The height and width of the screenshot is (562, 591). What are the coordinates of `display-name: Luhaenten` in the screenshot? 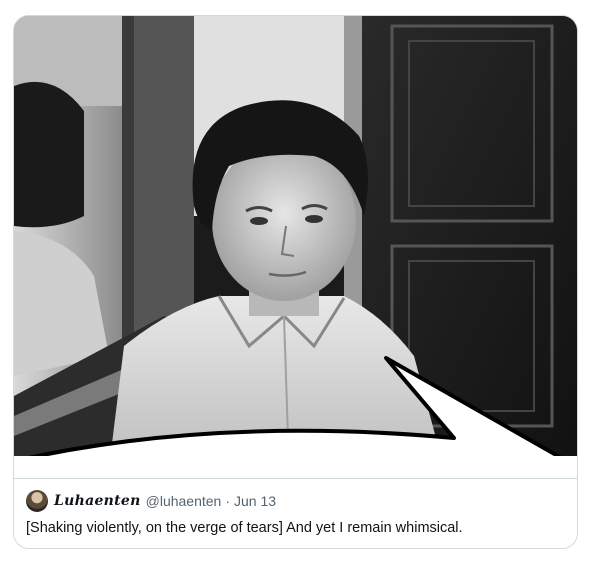 It's located at (97, 501).